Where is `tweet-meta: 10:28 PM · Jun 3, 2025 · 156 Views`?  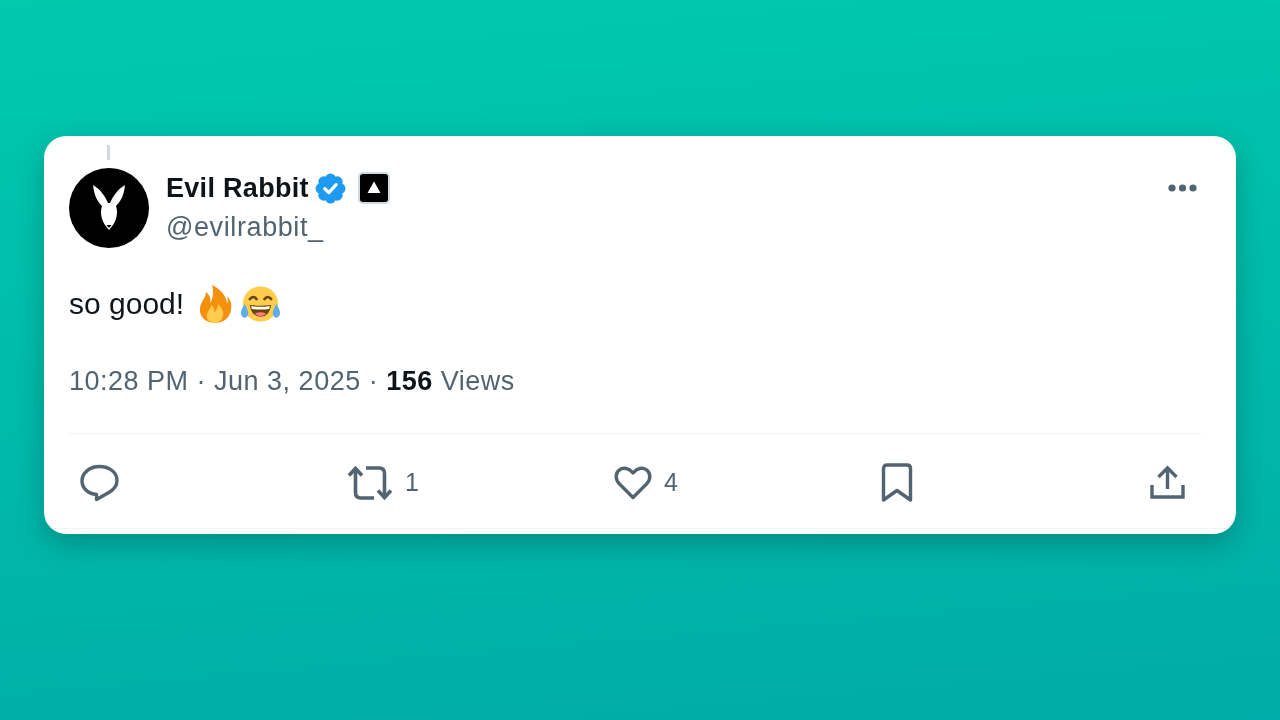
tweet-meta: 10:28 PM · Jun 3, 2025 · 156 Views is located at coordinates (292, 381).